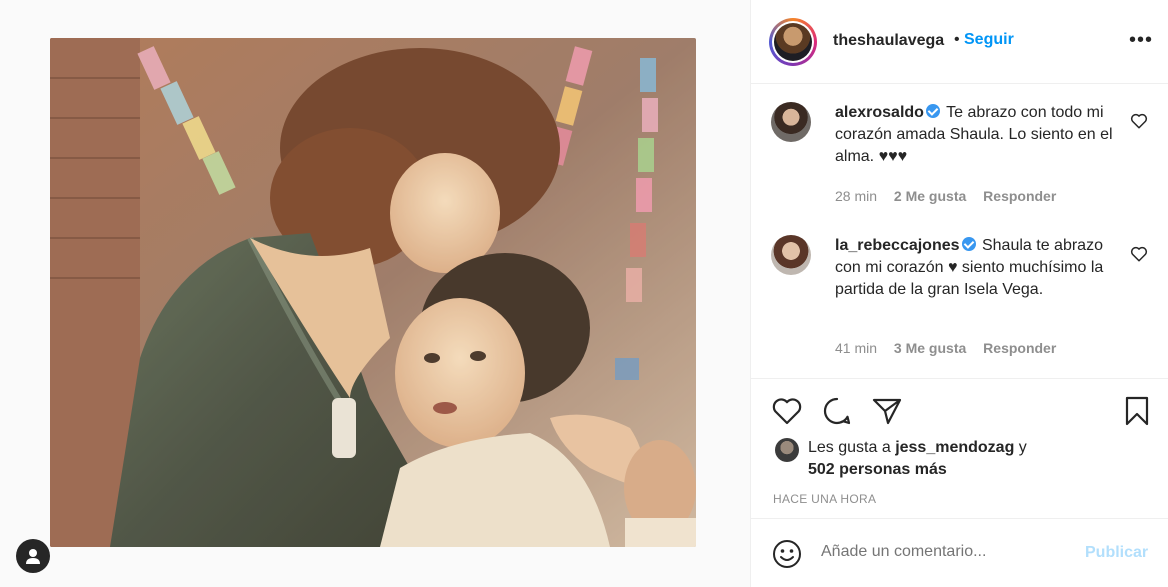 This screenshot has width=1168, height=587. I want to click on post-timestamp: Hace una hora, so click(824, 499).